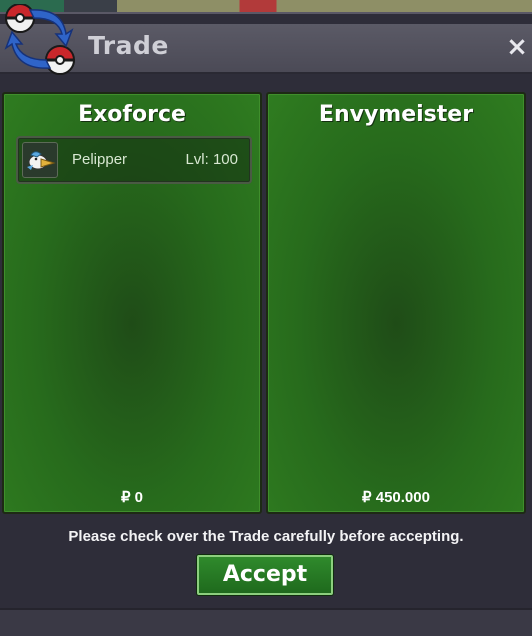 This screenshot has width=532, height=636. I want to click on item-level: Lvl: 100, so click(211, 159).